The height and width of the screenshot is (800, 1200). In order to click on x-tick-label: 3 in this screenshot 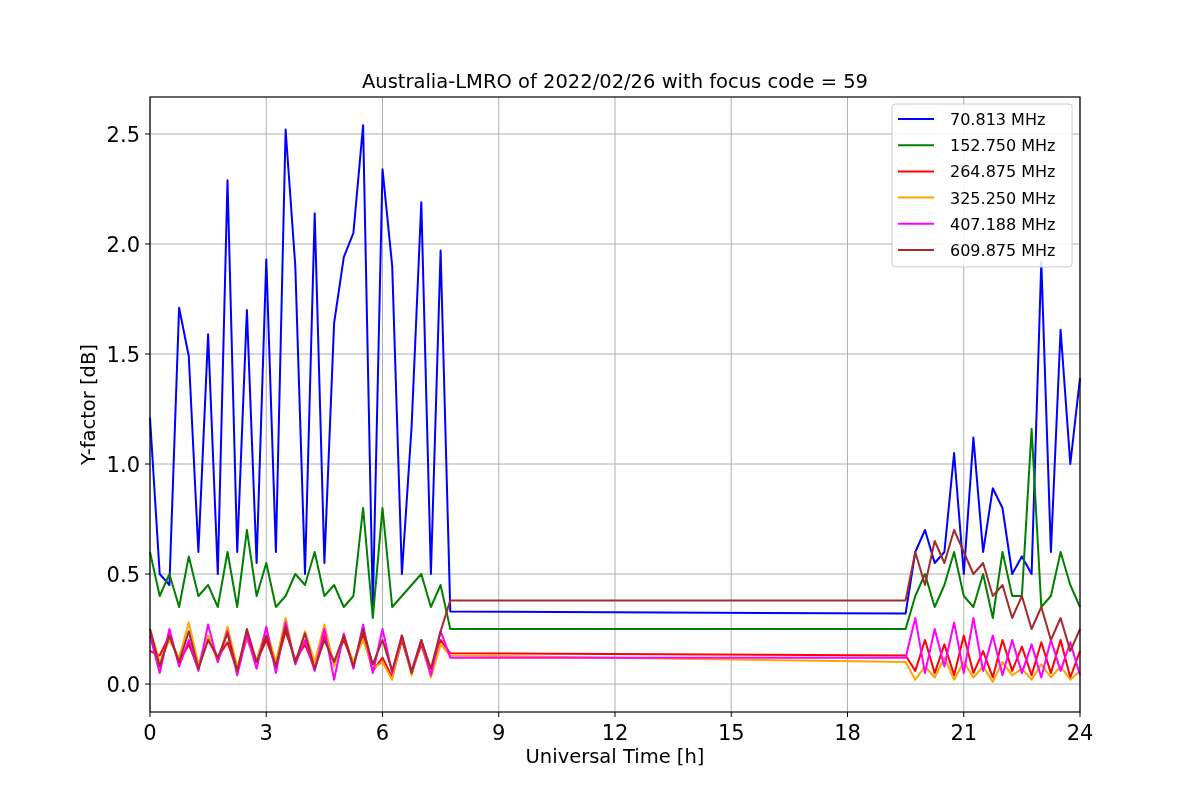, I will do `click(266, 733)`.